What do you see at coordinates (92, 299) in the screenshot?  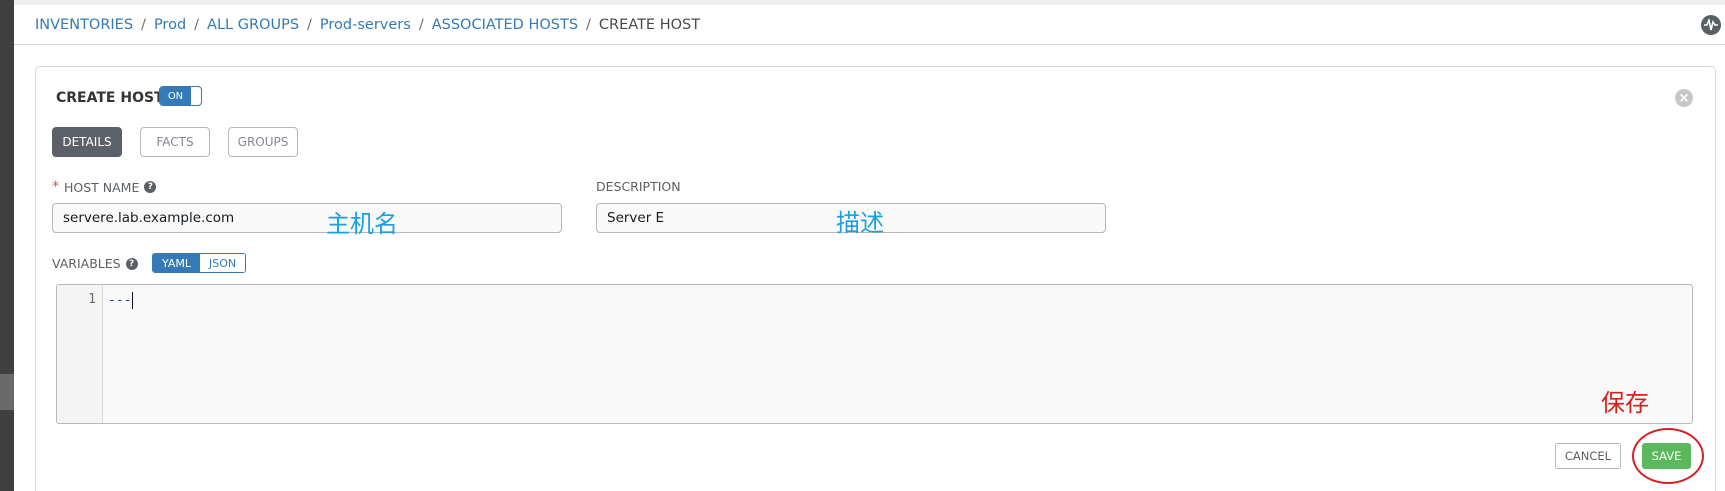 I see `line-number: 1` at bounding box center [92, 299].